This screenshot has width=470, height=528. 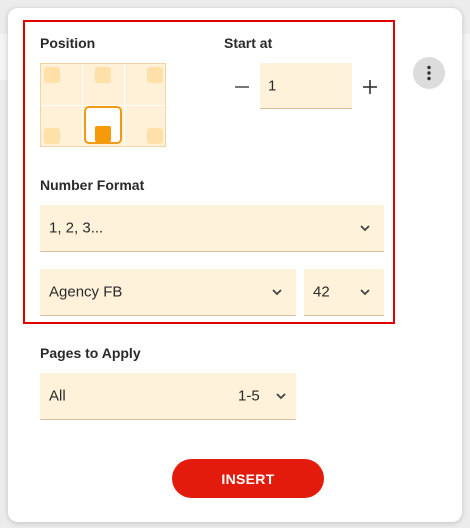 What do you see at coordinates (103, 75) in the screenshot?
I see `position-top-center` at bounding box center [103, 75].